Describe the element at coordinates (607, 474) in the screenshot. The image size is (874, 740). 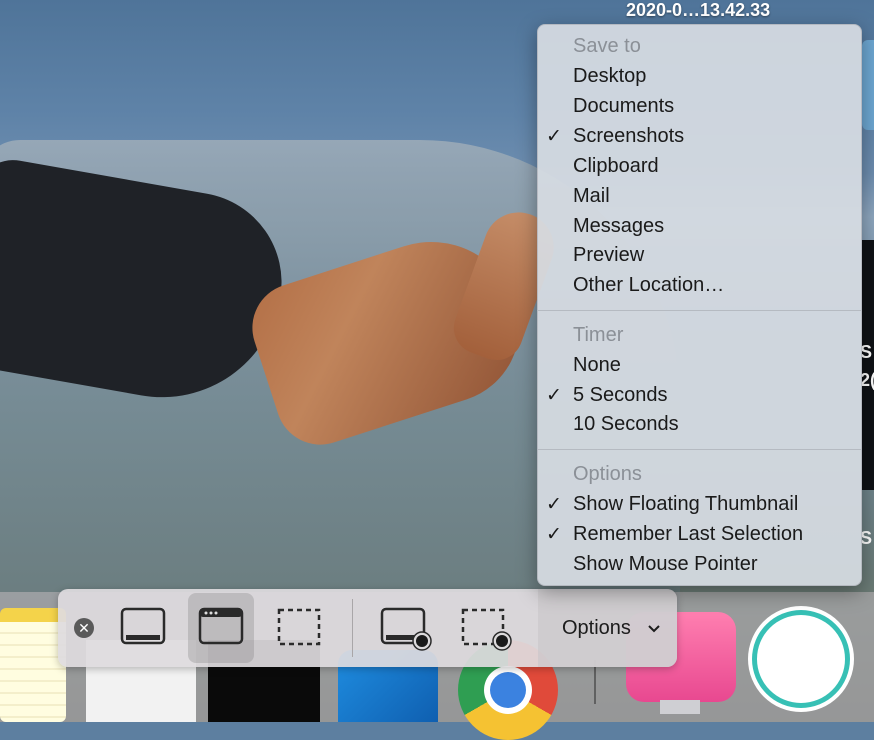
I see `menu-header-options: Options` at that location.